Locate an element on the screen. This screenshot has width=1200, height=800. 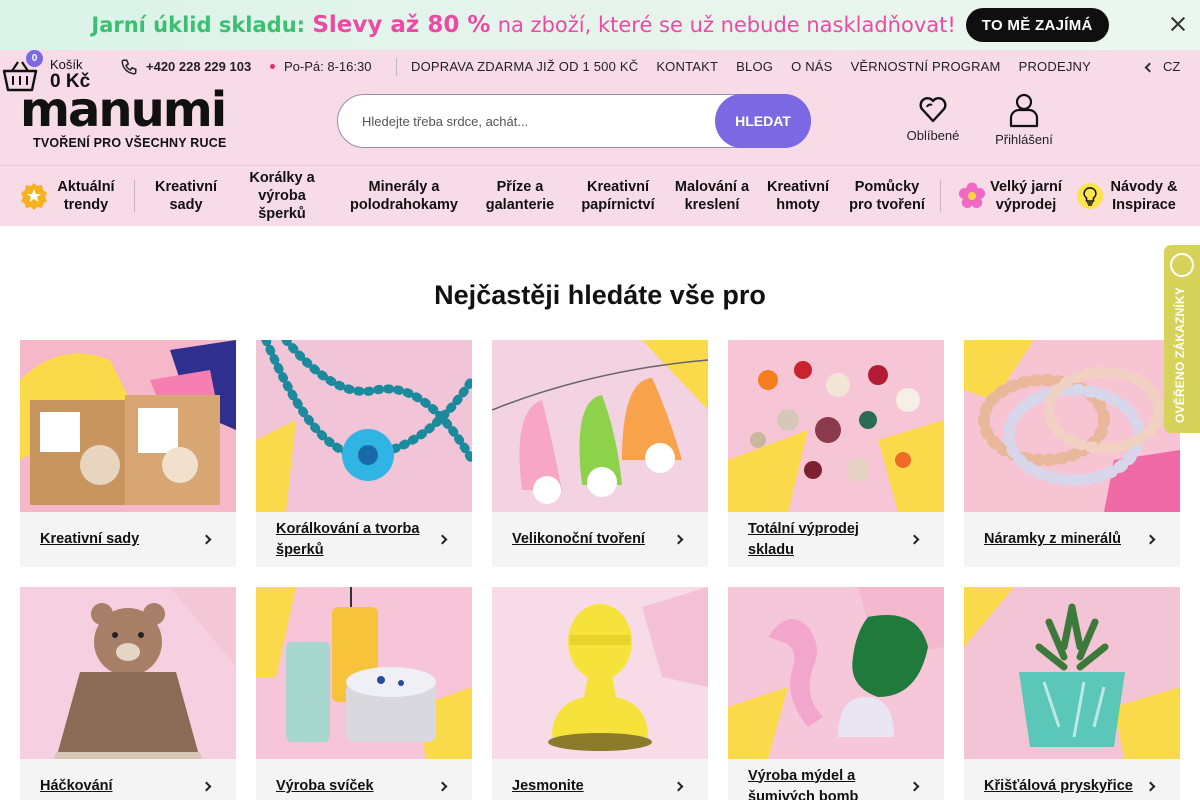
card-label: Náramky z minerálů is located at coordinates (1053, 539).